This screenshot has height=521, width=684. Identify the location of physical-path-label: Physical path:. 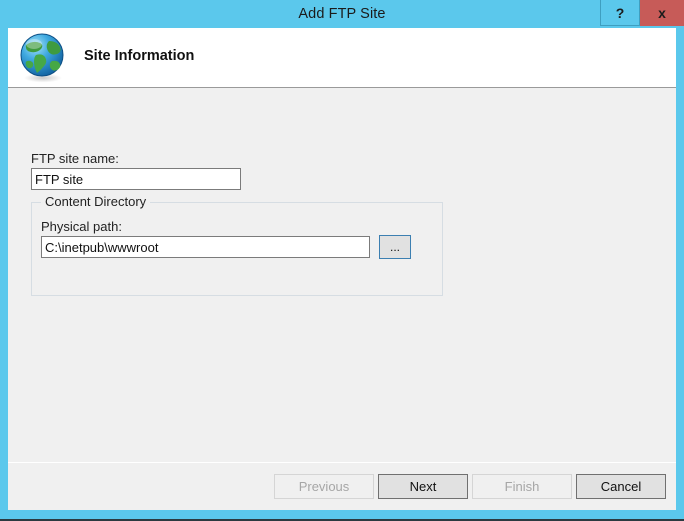
(81, 226).